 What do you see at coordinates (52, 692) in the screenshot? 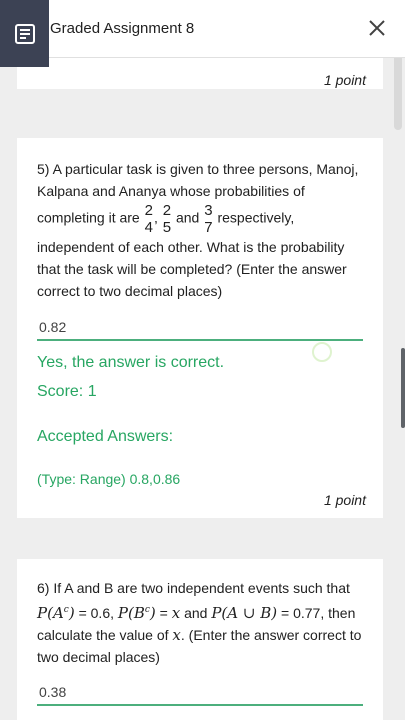
I see `answer-value: 0.38` at bounding box center [52, 692].